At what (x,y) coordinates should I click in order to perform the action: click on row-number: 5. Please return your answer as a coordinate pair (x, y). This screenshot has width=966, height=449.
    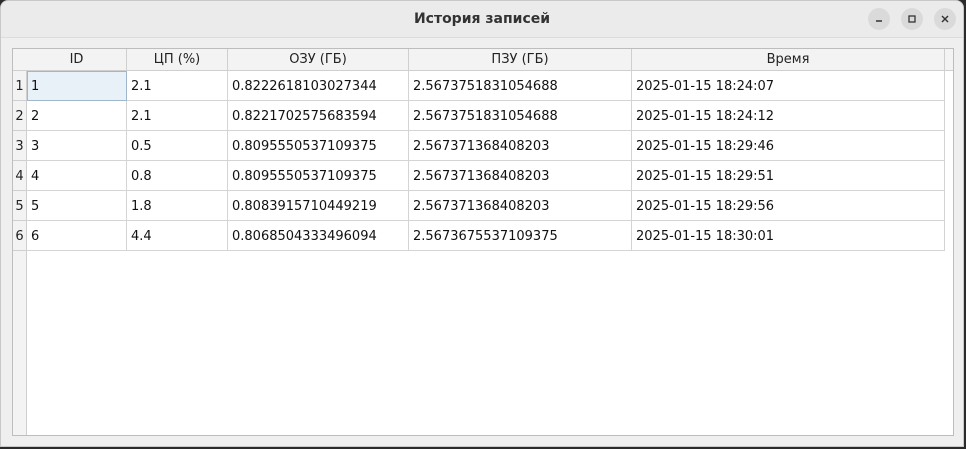
    Looking at the image, I should click on (19, 206).